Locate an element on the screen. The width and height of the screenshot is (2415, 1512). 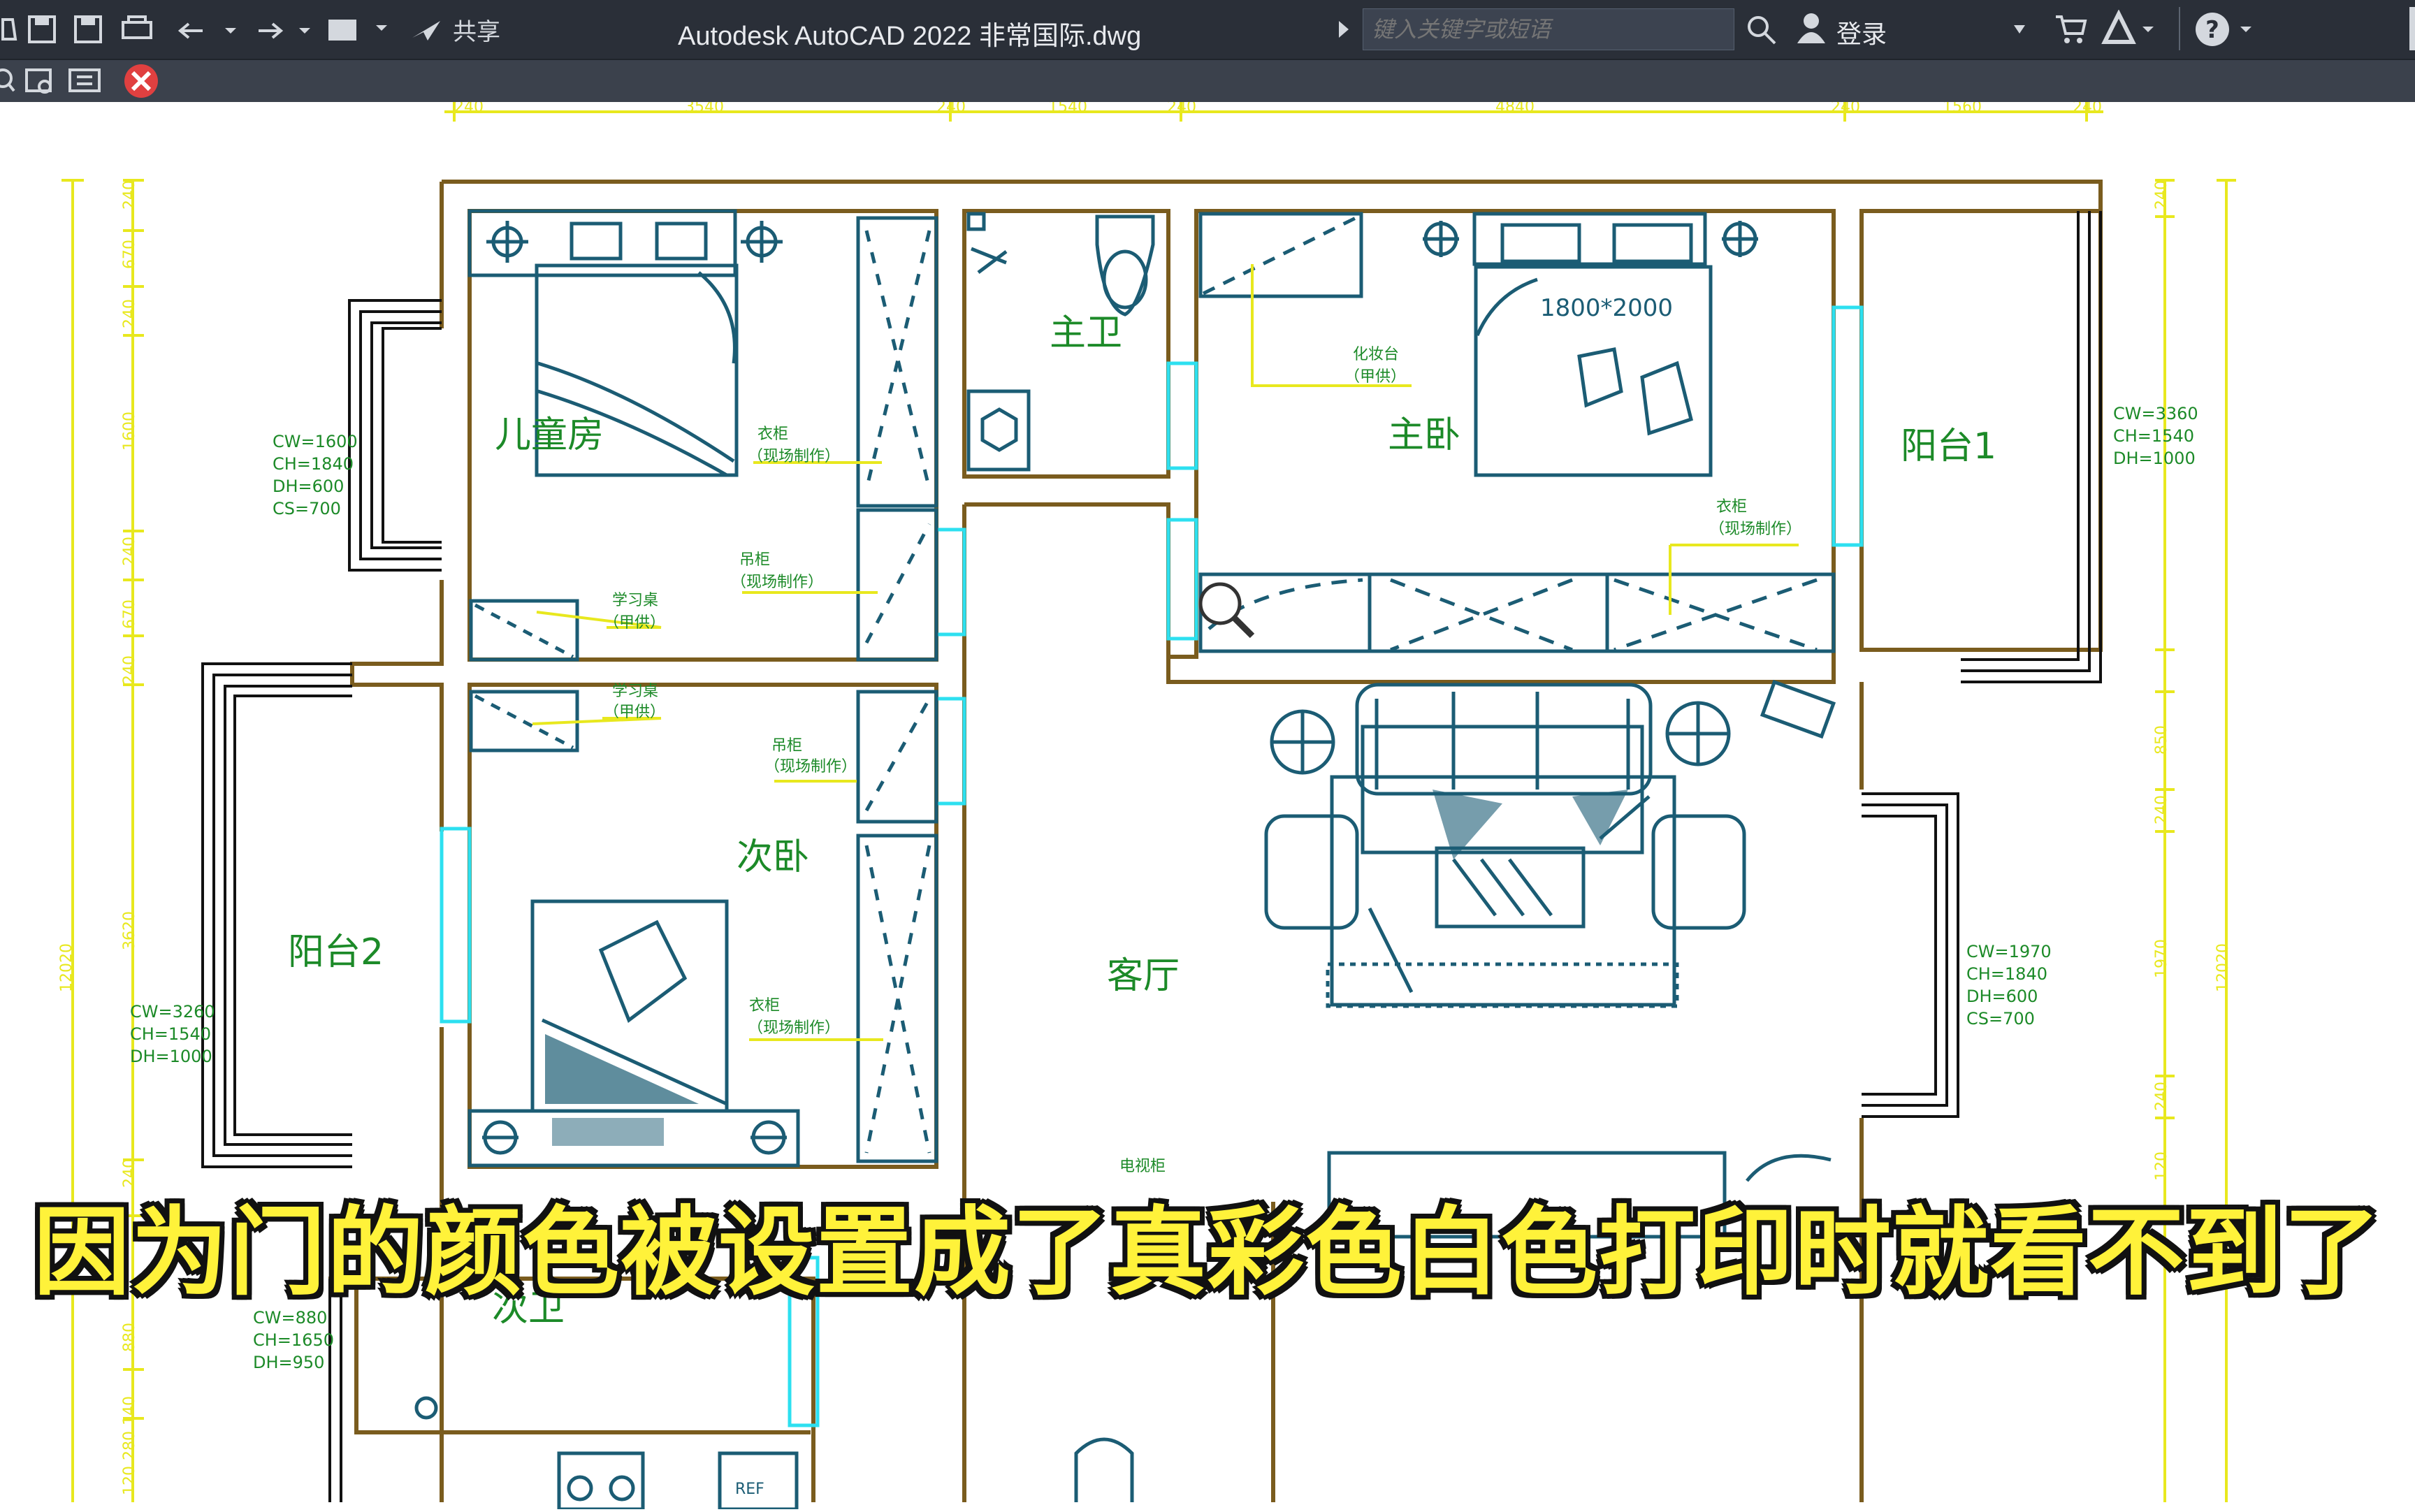
right-total-dim: 12020 is located at coordinates (2223, 967).